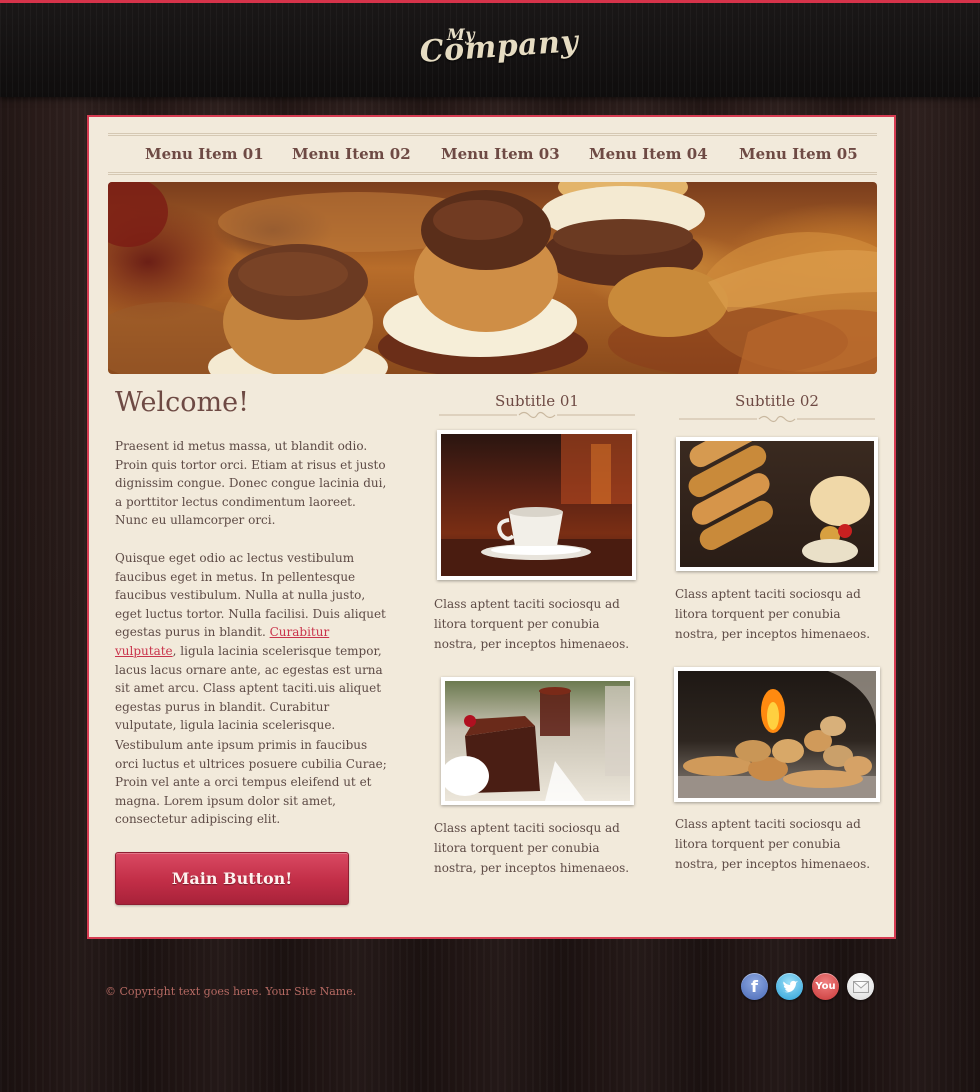 The height and width of the screenshot is (1092, 980). Describe the element at coordinates (754, 986) in the screenshot. I see `facebook-icon: f` at that location.